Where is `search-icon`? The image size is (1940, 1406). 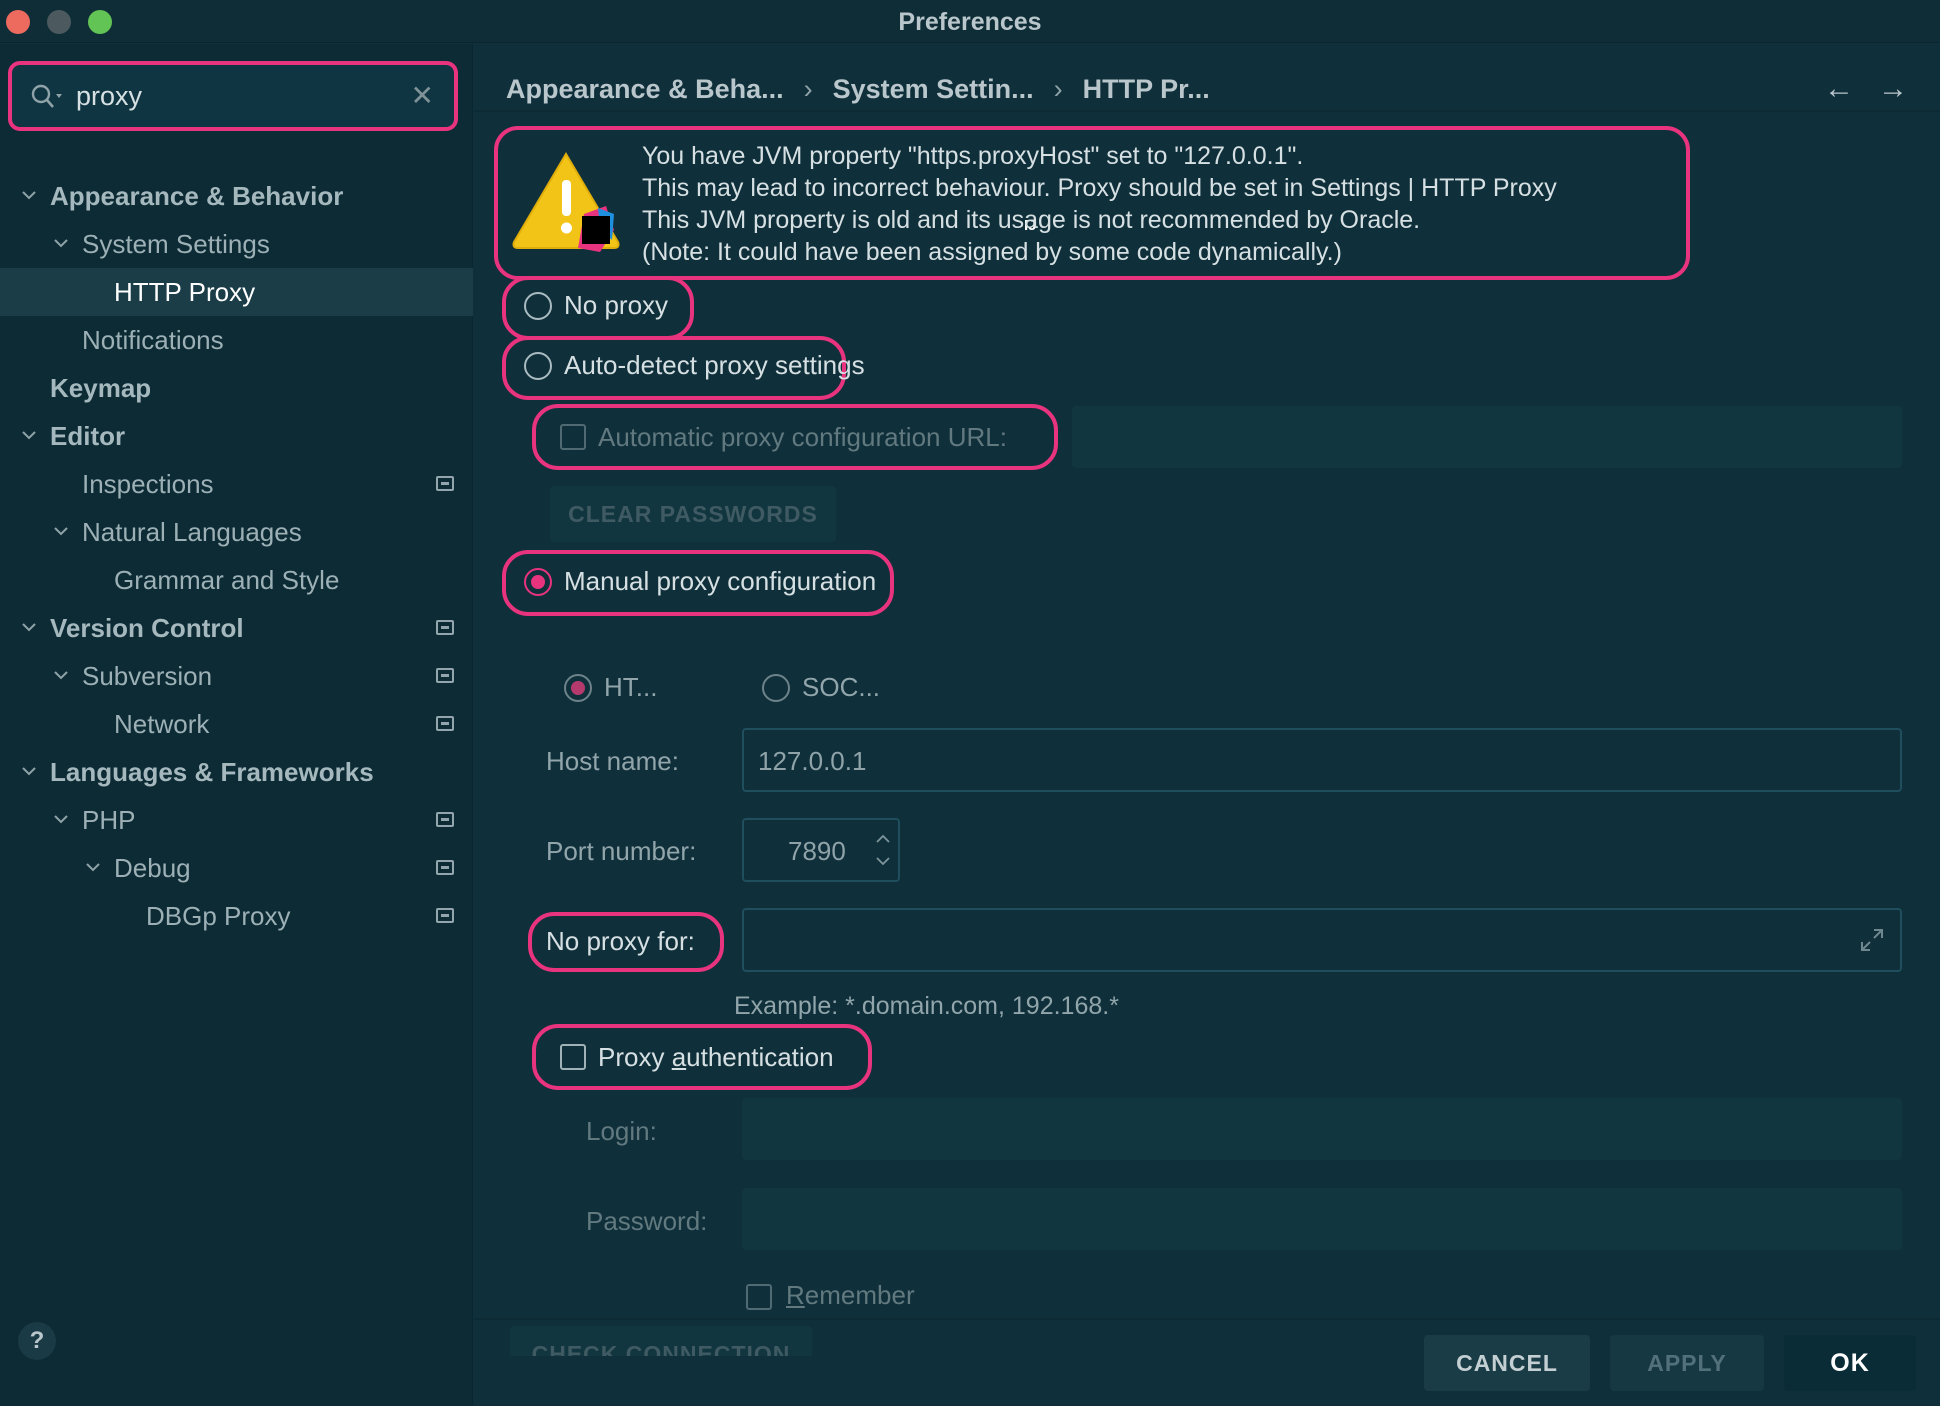
search-icon is located at coordinates (47, 97).